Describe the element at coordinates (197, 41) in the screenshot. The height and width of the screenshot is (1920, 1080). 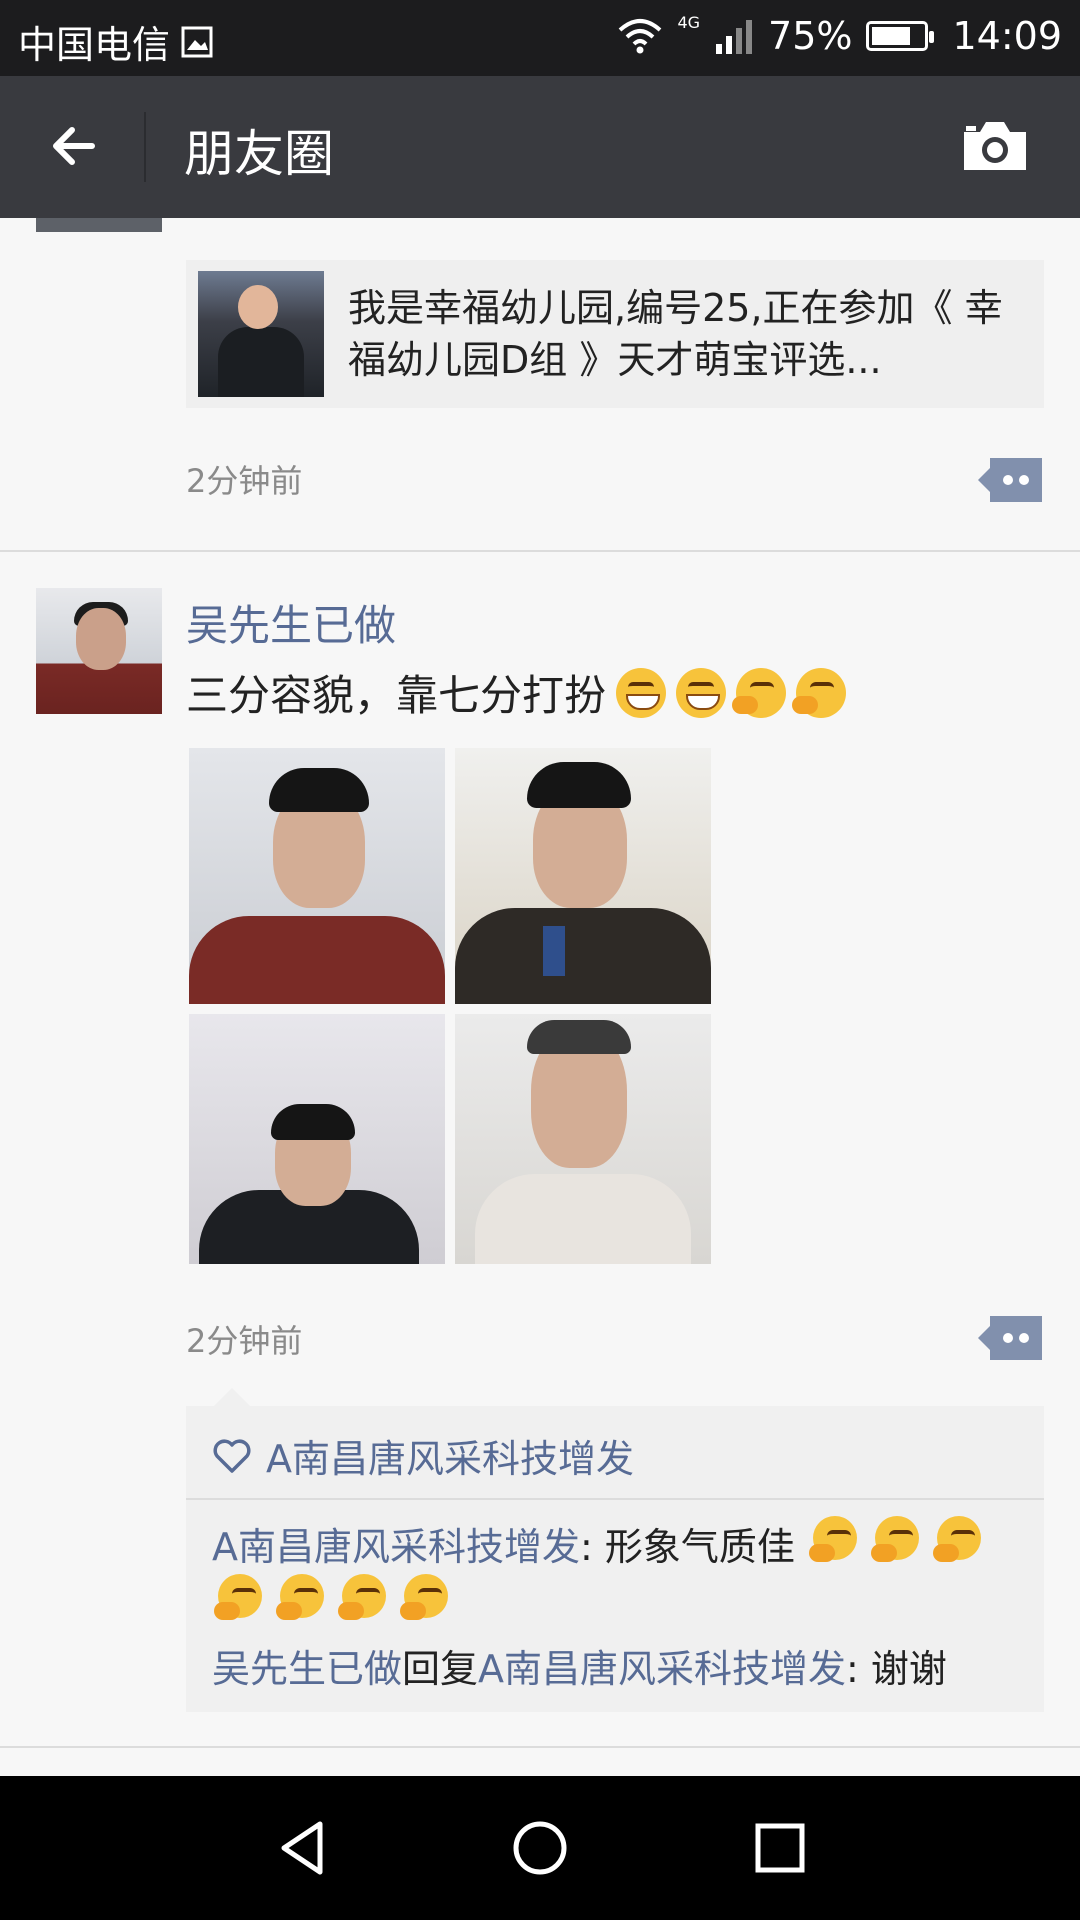
I see `gallery-notification-icon` at that location.